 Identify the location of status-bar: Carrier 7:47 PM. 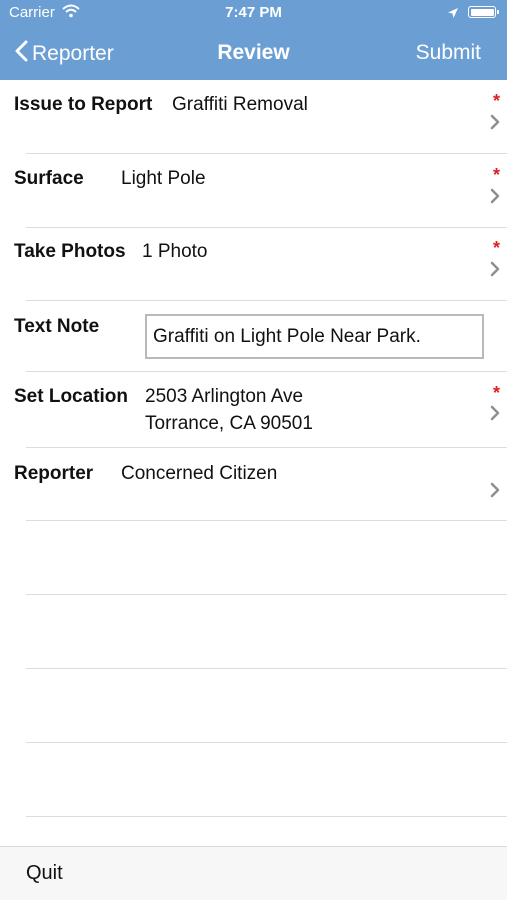
(253, 14).